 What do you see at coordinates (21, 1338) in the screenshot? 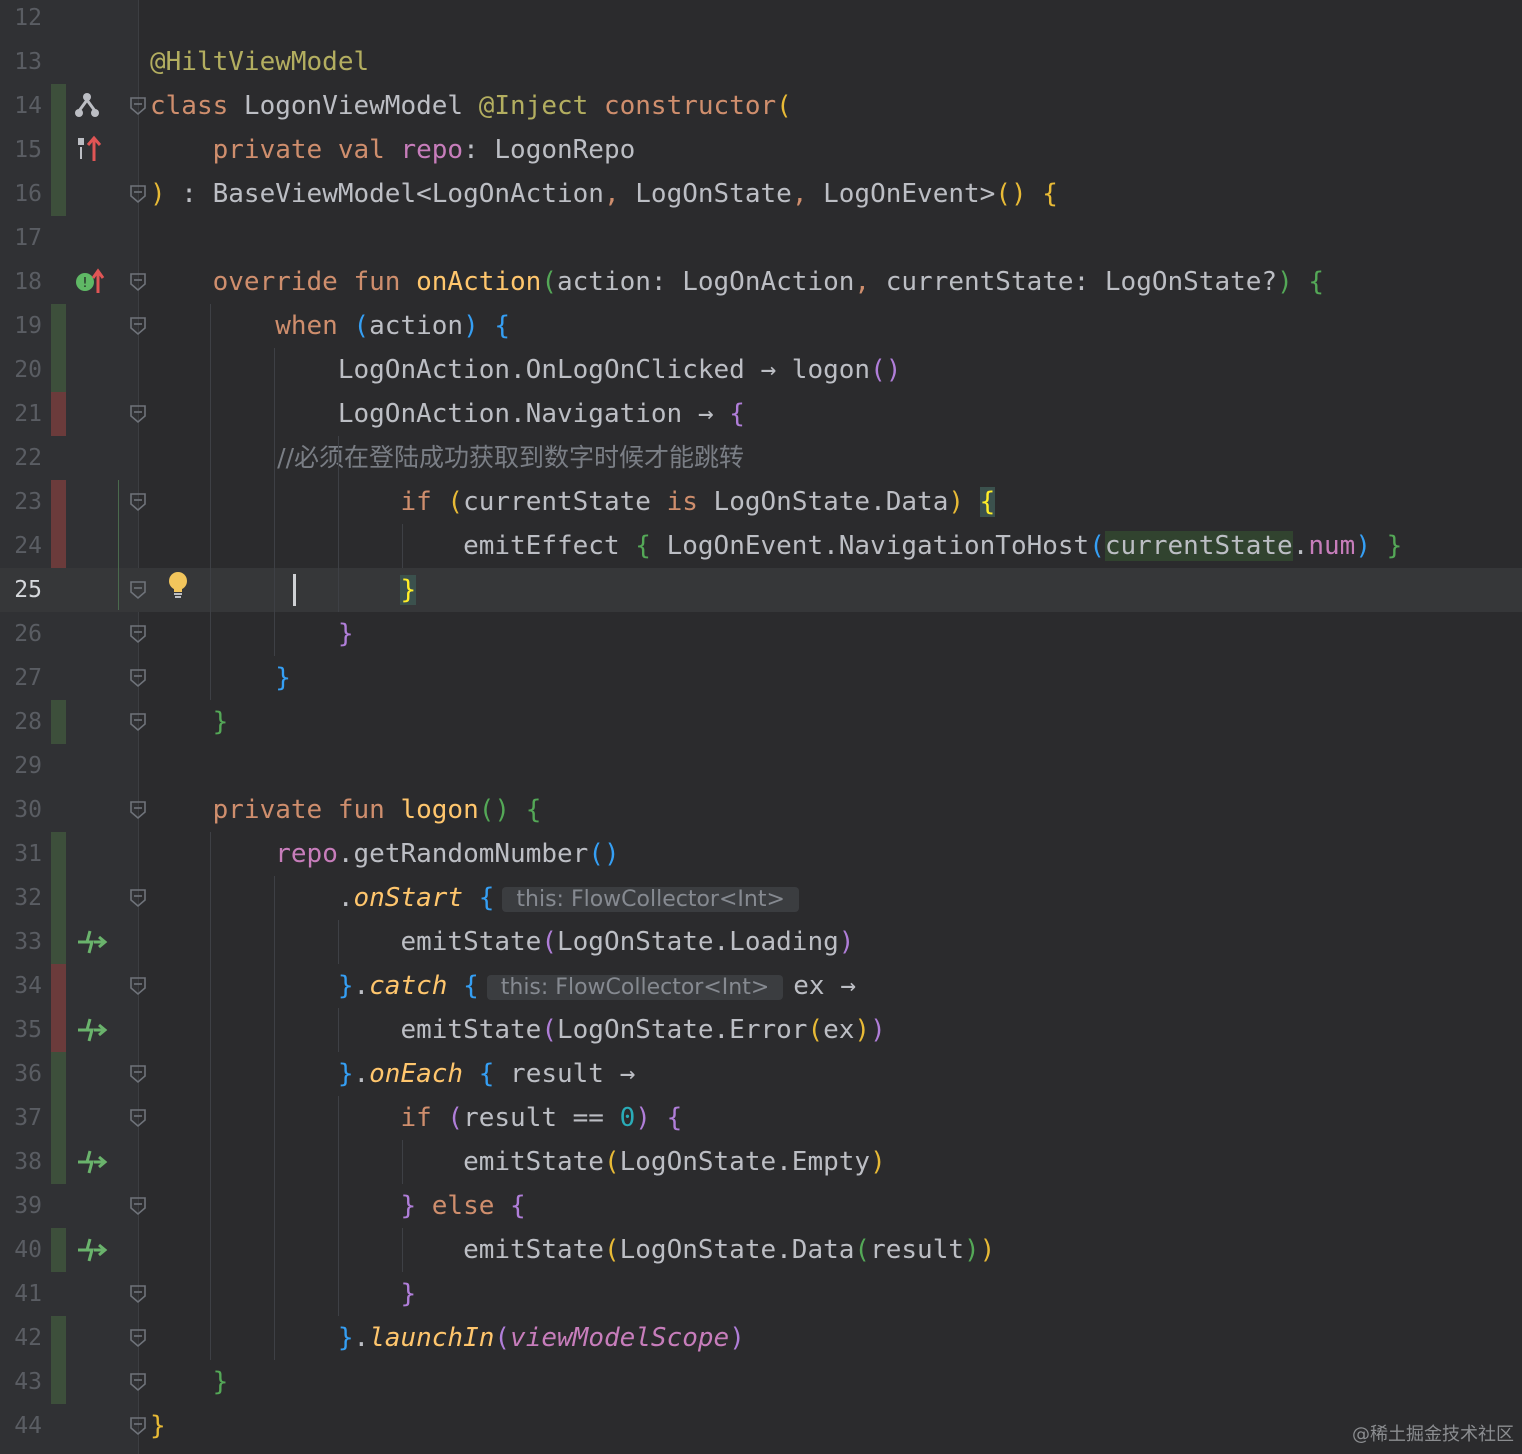
I see `line-number: 42` at bounding box center [21, 1338].